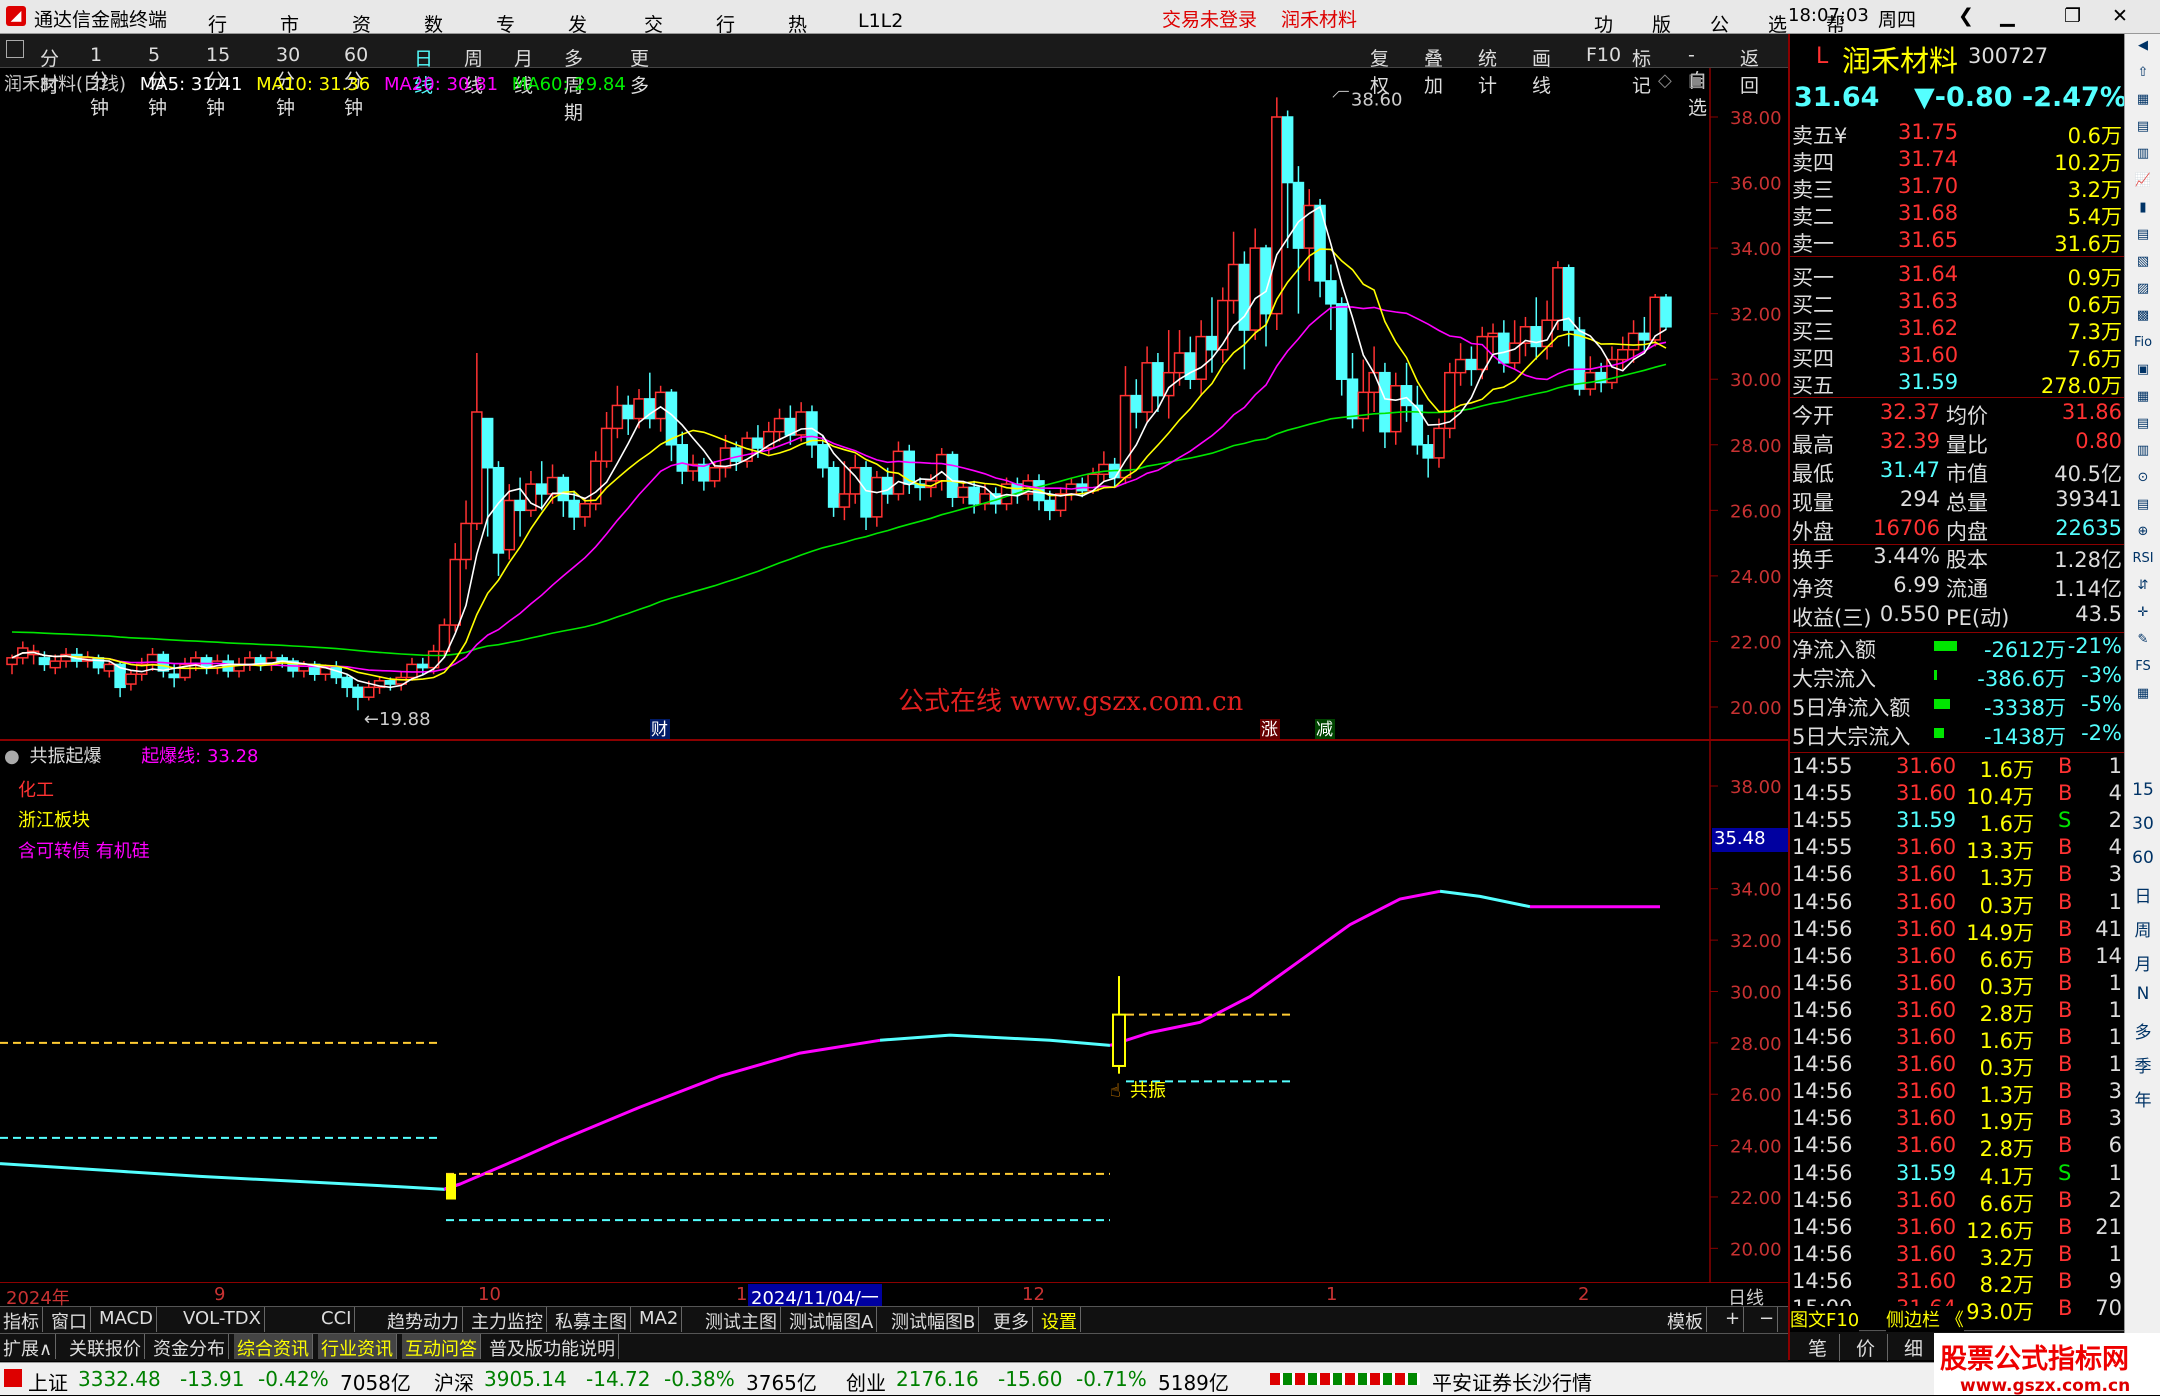  I want to click on side-tool-icon: ▧, so click(2142, 261).